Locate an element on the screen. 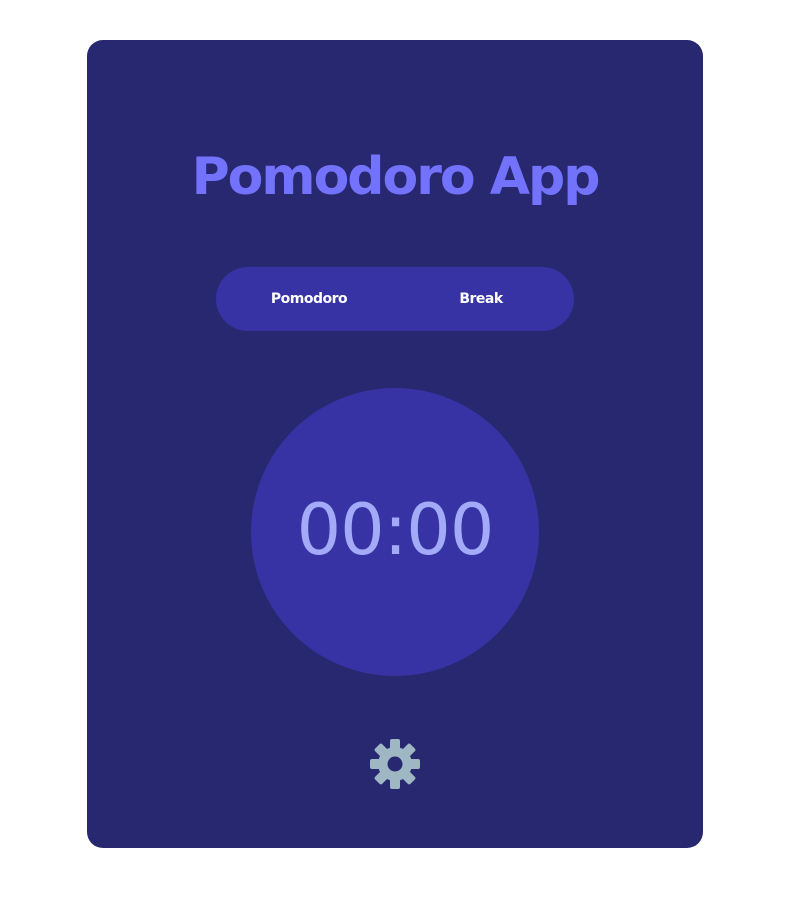  gear-icon is located at coordinates (395, 764).